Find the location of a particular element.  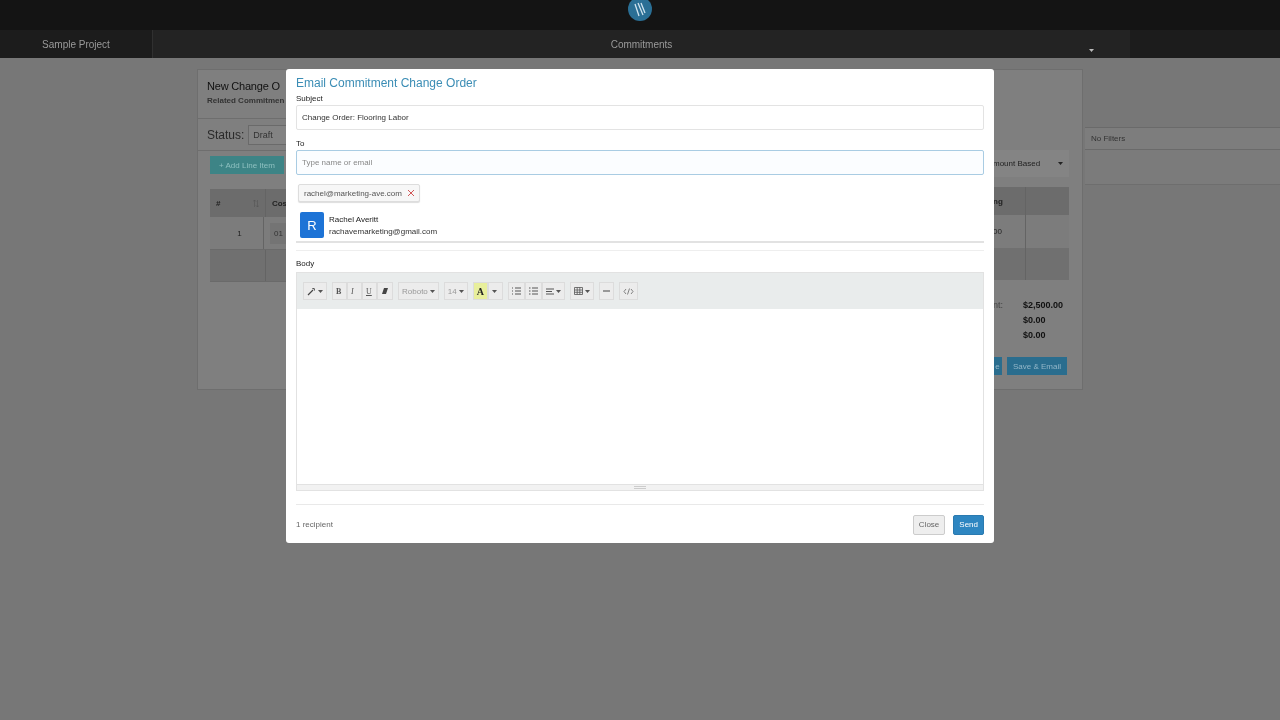

dialog-title: Email Commitment Change Order is located at coordinates (387, 83).